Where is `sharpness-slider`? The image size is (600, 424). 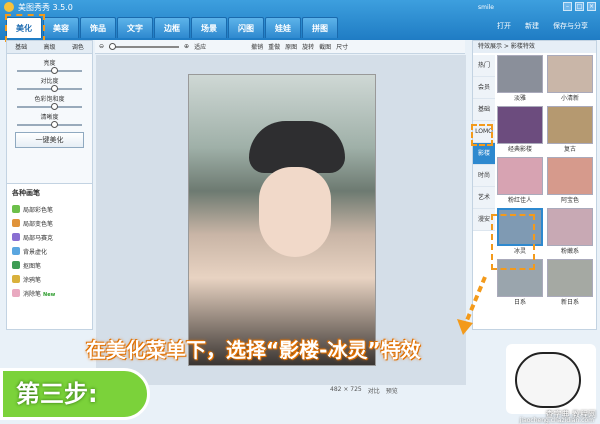
sharpness-slider is located at coordinates (49, 124).